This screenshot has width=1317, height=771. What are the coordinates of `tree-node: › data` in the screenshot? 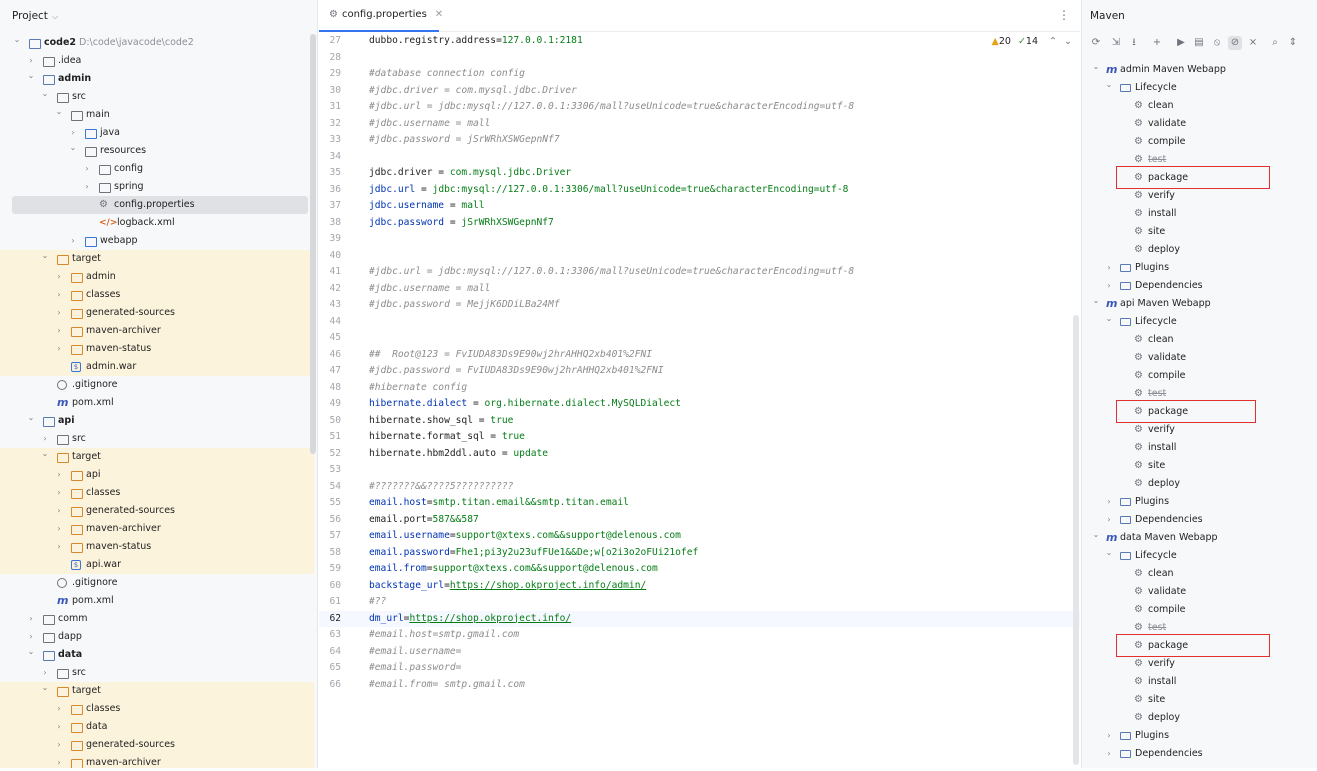 It's located at (157, 727).